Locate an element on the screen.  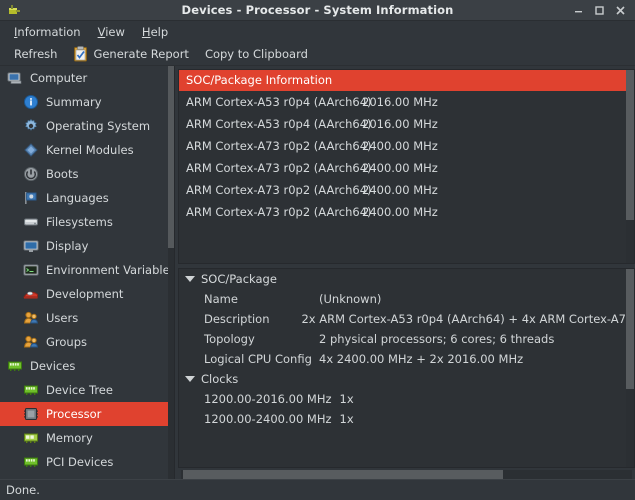
detail-group-title: Clocks is located at coordinates (220, 379).